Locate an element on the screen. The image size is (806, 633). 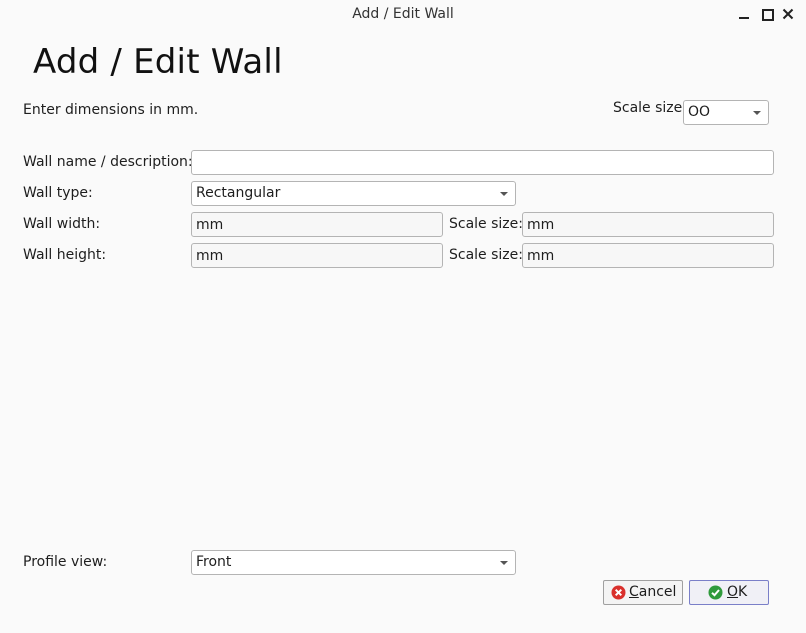
height-scale-size-label: Scale size: is located at coordinates (486, 255).